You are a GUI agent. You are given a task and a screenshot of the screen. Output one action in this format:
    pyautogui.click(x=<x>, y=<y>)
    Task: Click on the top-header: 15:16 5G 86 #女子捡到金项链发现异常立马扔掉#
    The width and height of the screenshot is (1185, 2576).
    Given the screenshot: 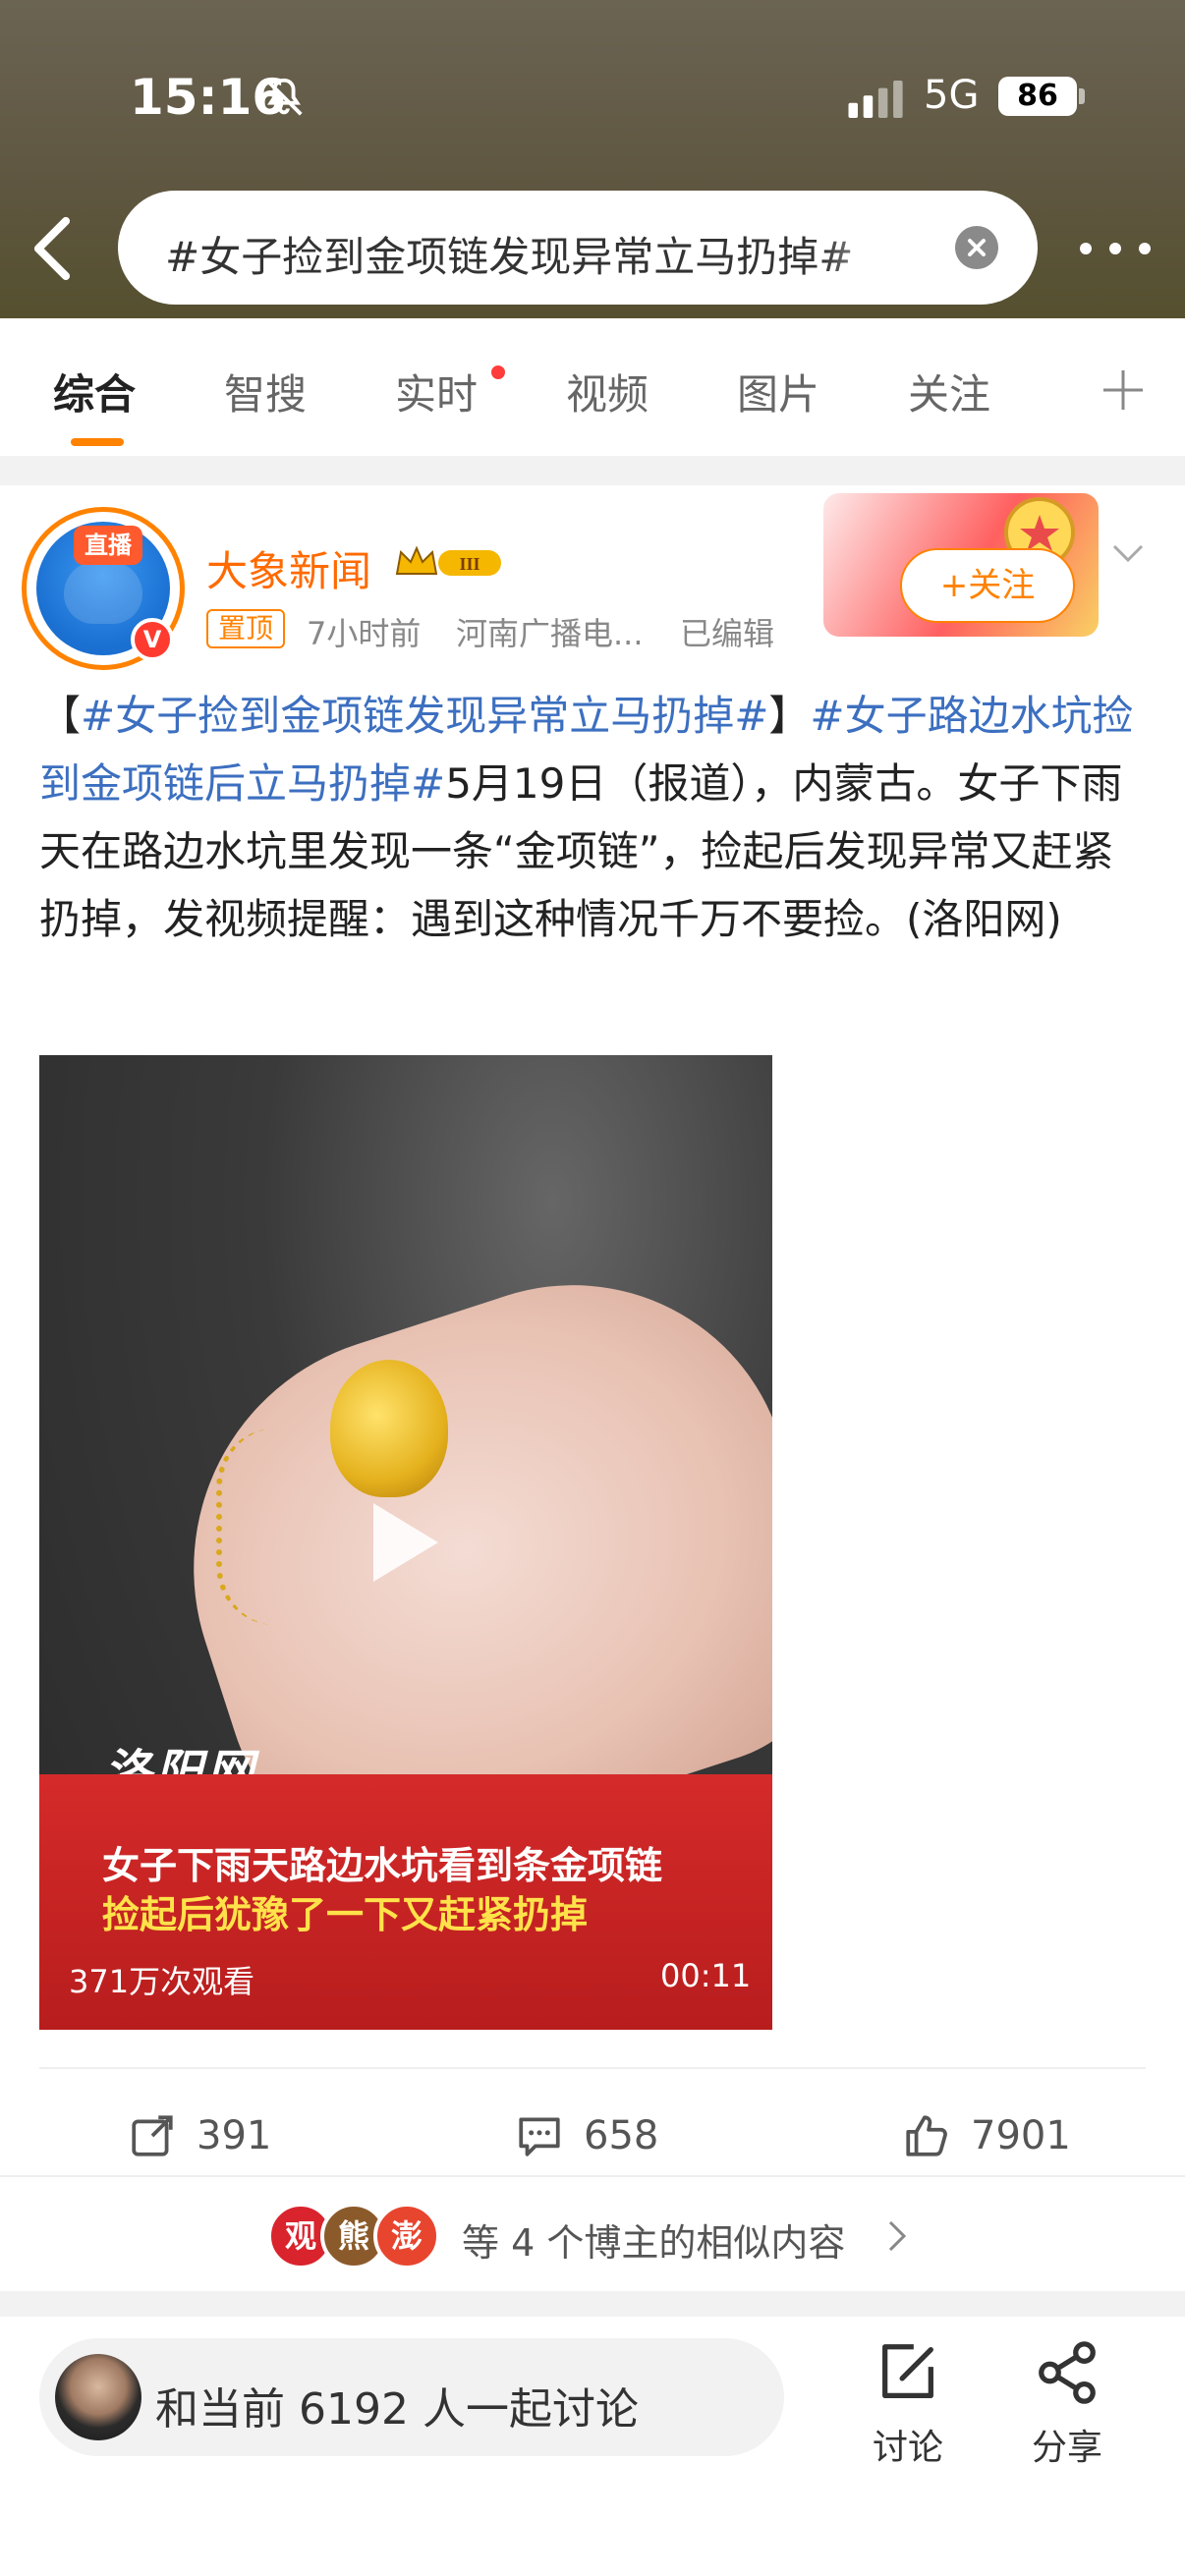 What is the action you would take?
    pyautogui.click(x=592, y=159)
    